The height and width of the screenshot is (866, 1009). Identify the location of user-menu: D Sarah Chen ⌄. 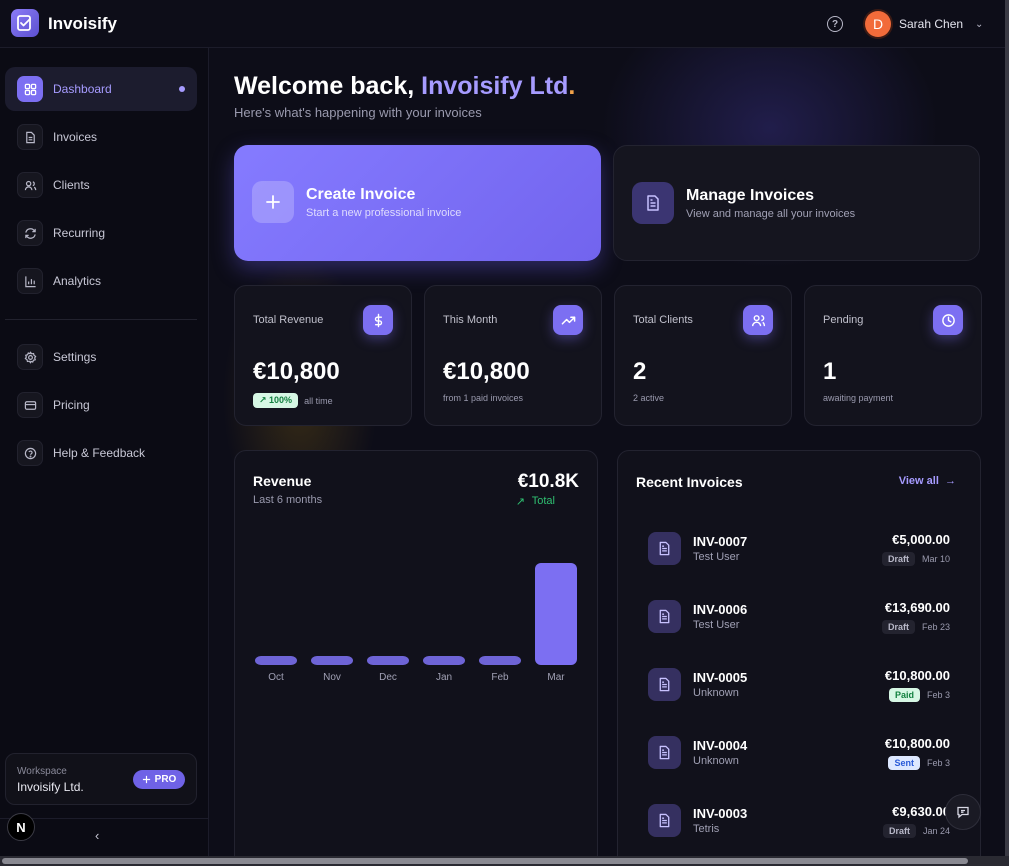
(924, 24).